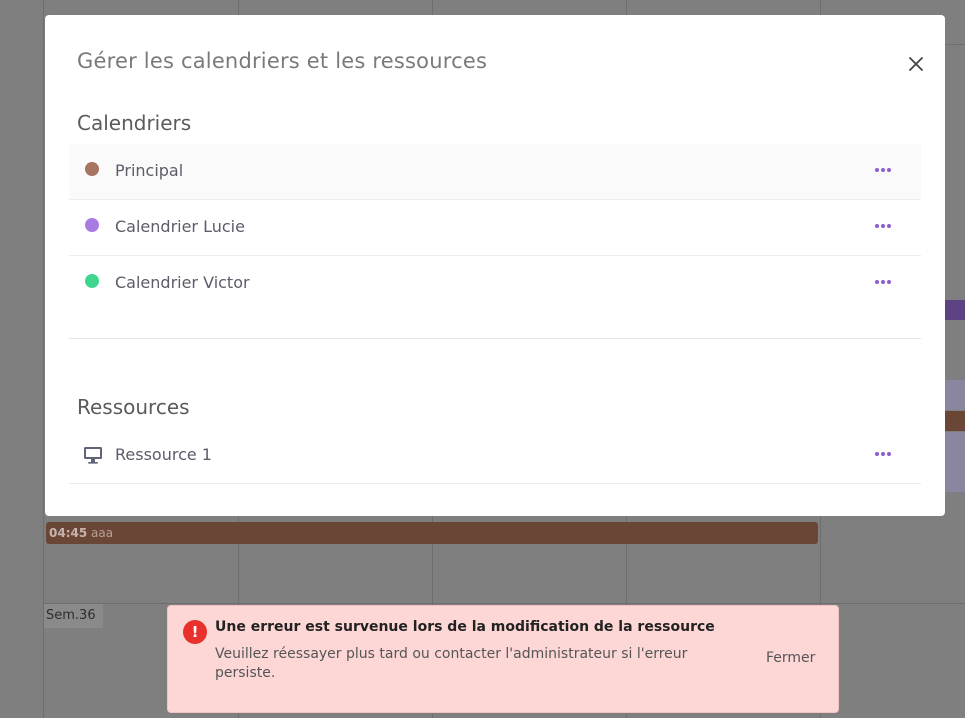  I want to click on event-time: 04:45, so click(68, 533).